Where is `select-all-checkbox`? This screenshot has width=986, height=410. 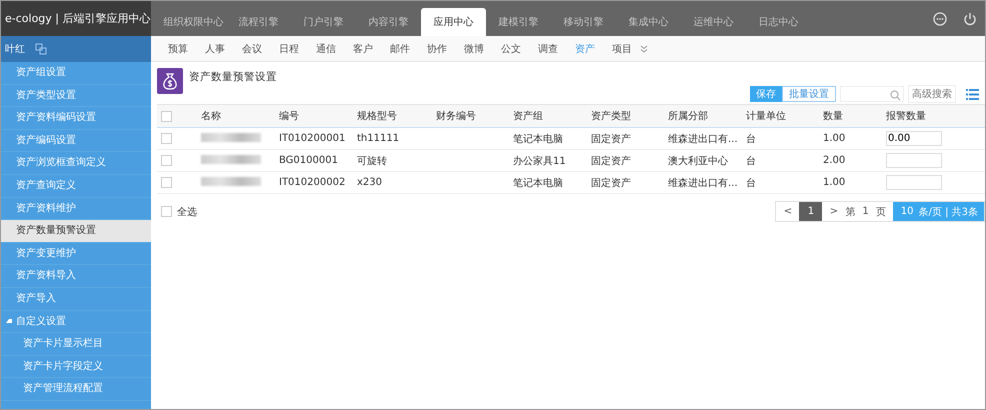 select-all-checkbox is located at coordinates (166, 211).